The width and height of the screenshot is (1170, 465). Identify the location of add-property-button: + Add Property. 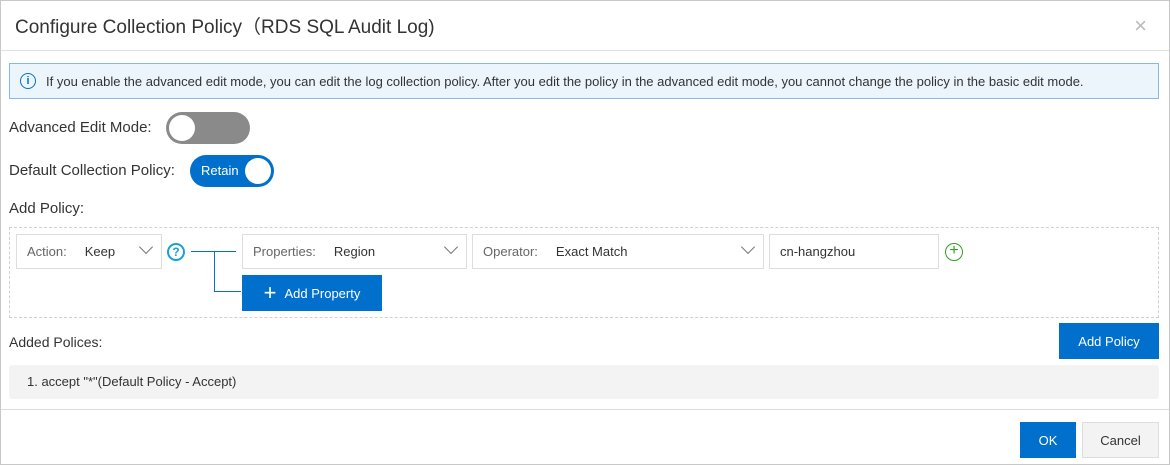
(312, 293).